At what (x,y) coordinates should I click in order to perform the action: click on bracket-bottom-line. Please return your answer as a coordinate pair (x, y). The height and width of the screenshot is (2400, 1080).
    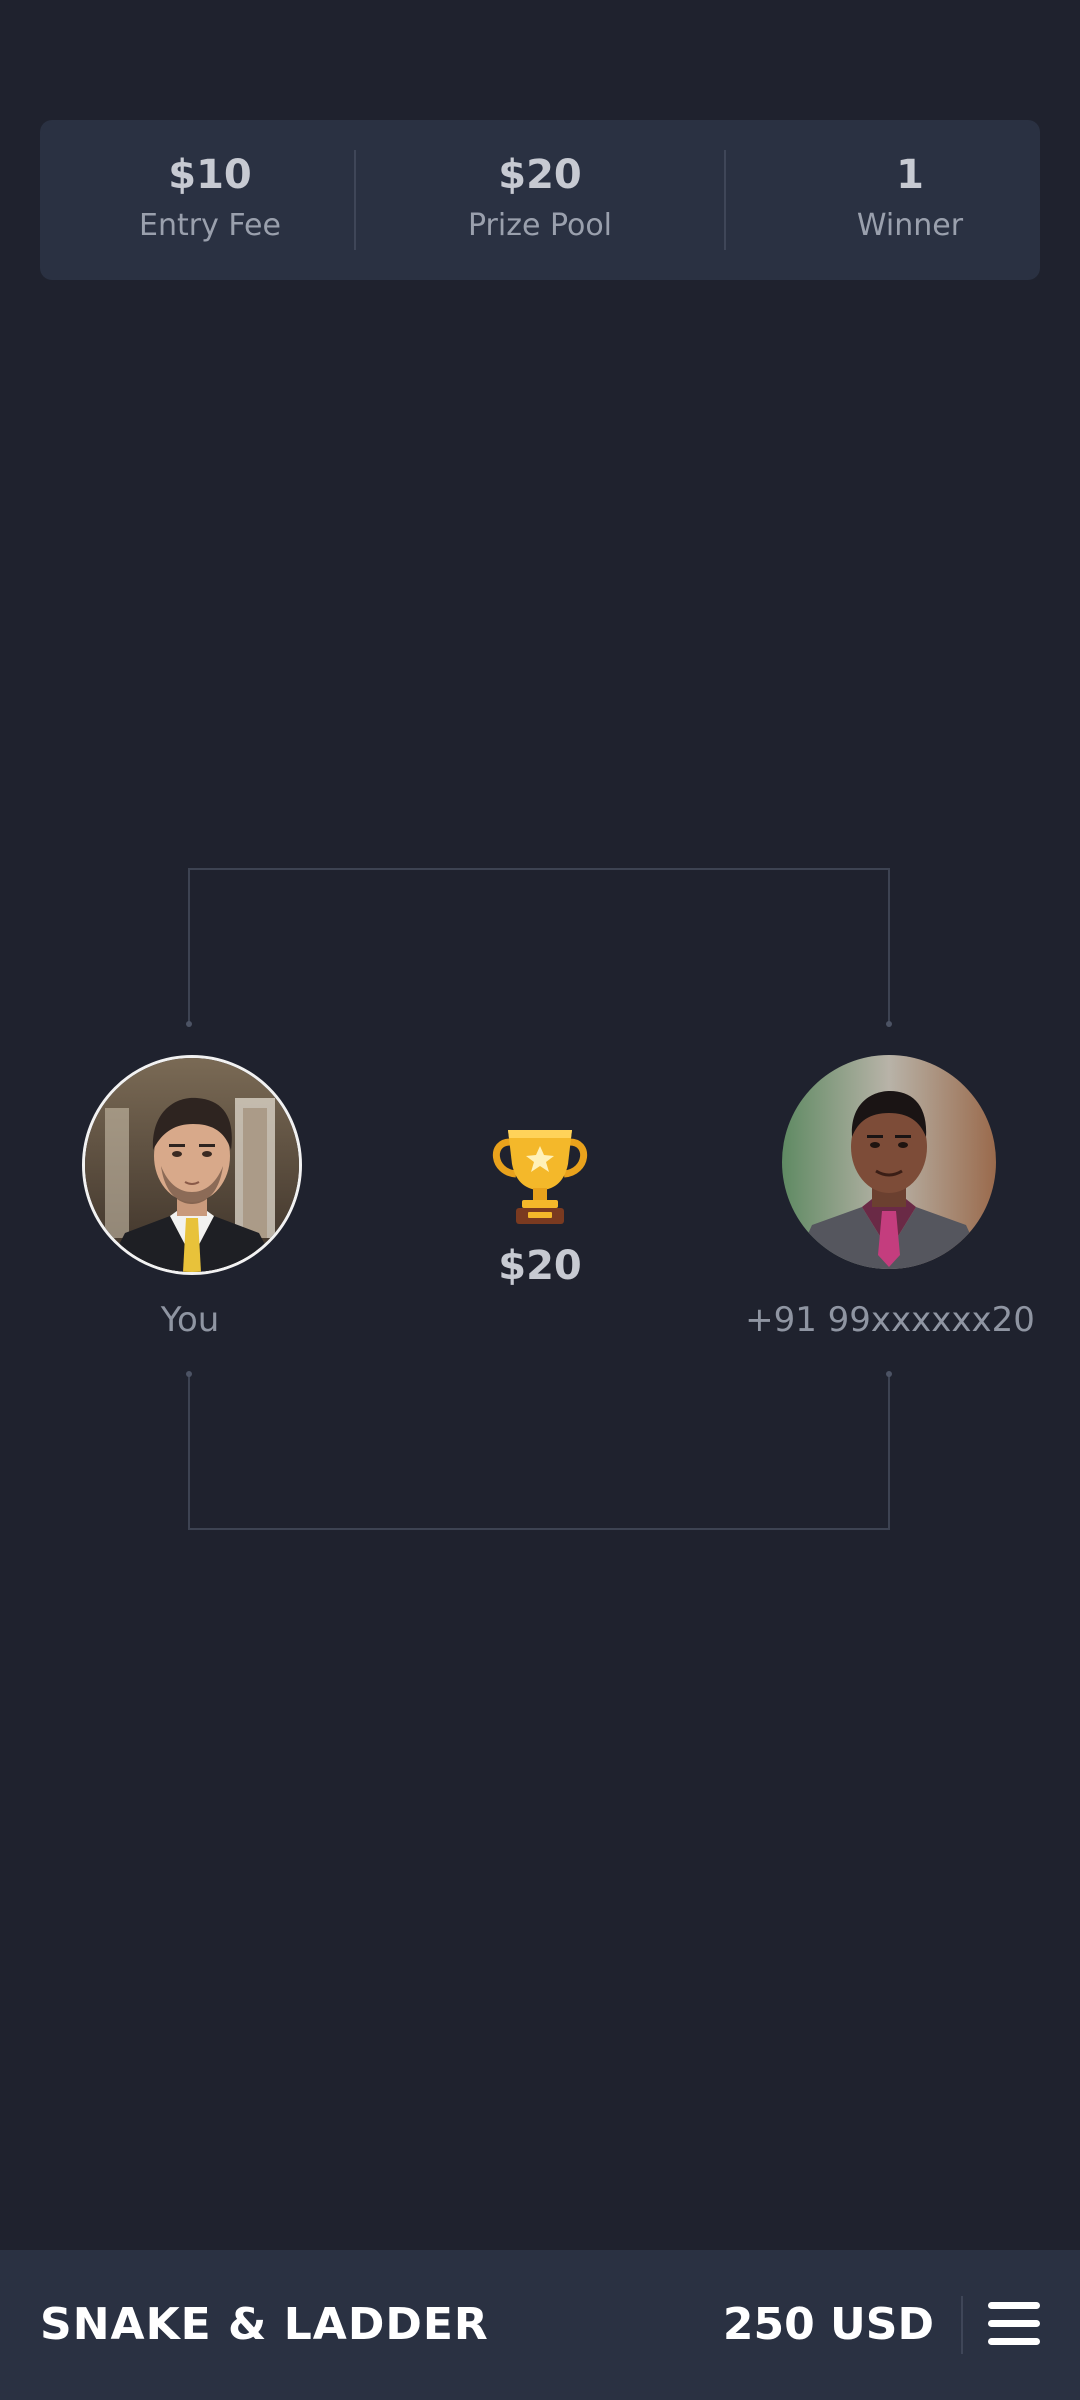
    Looking at the image, I should click on (539, 1452).